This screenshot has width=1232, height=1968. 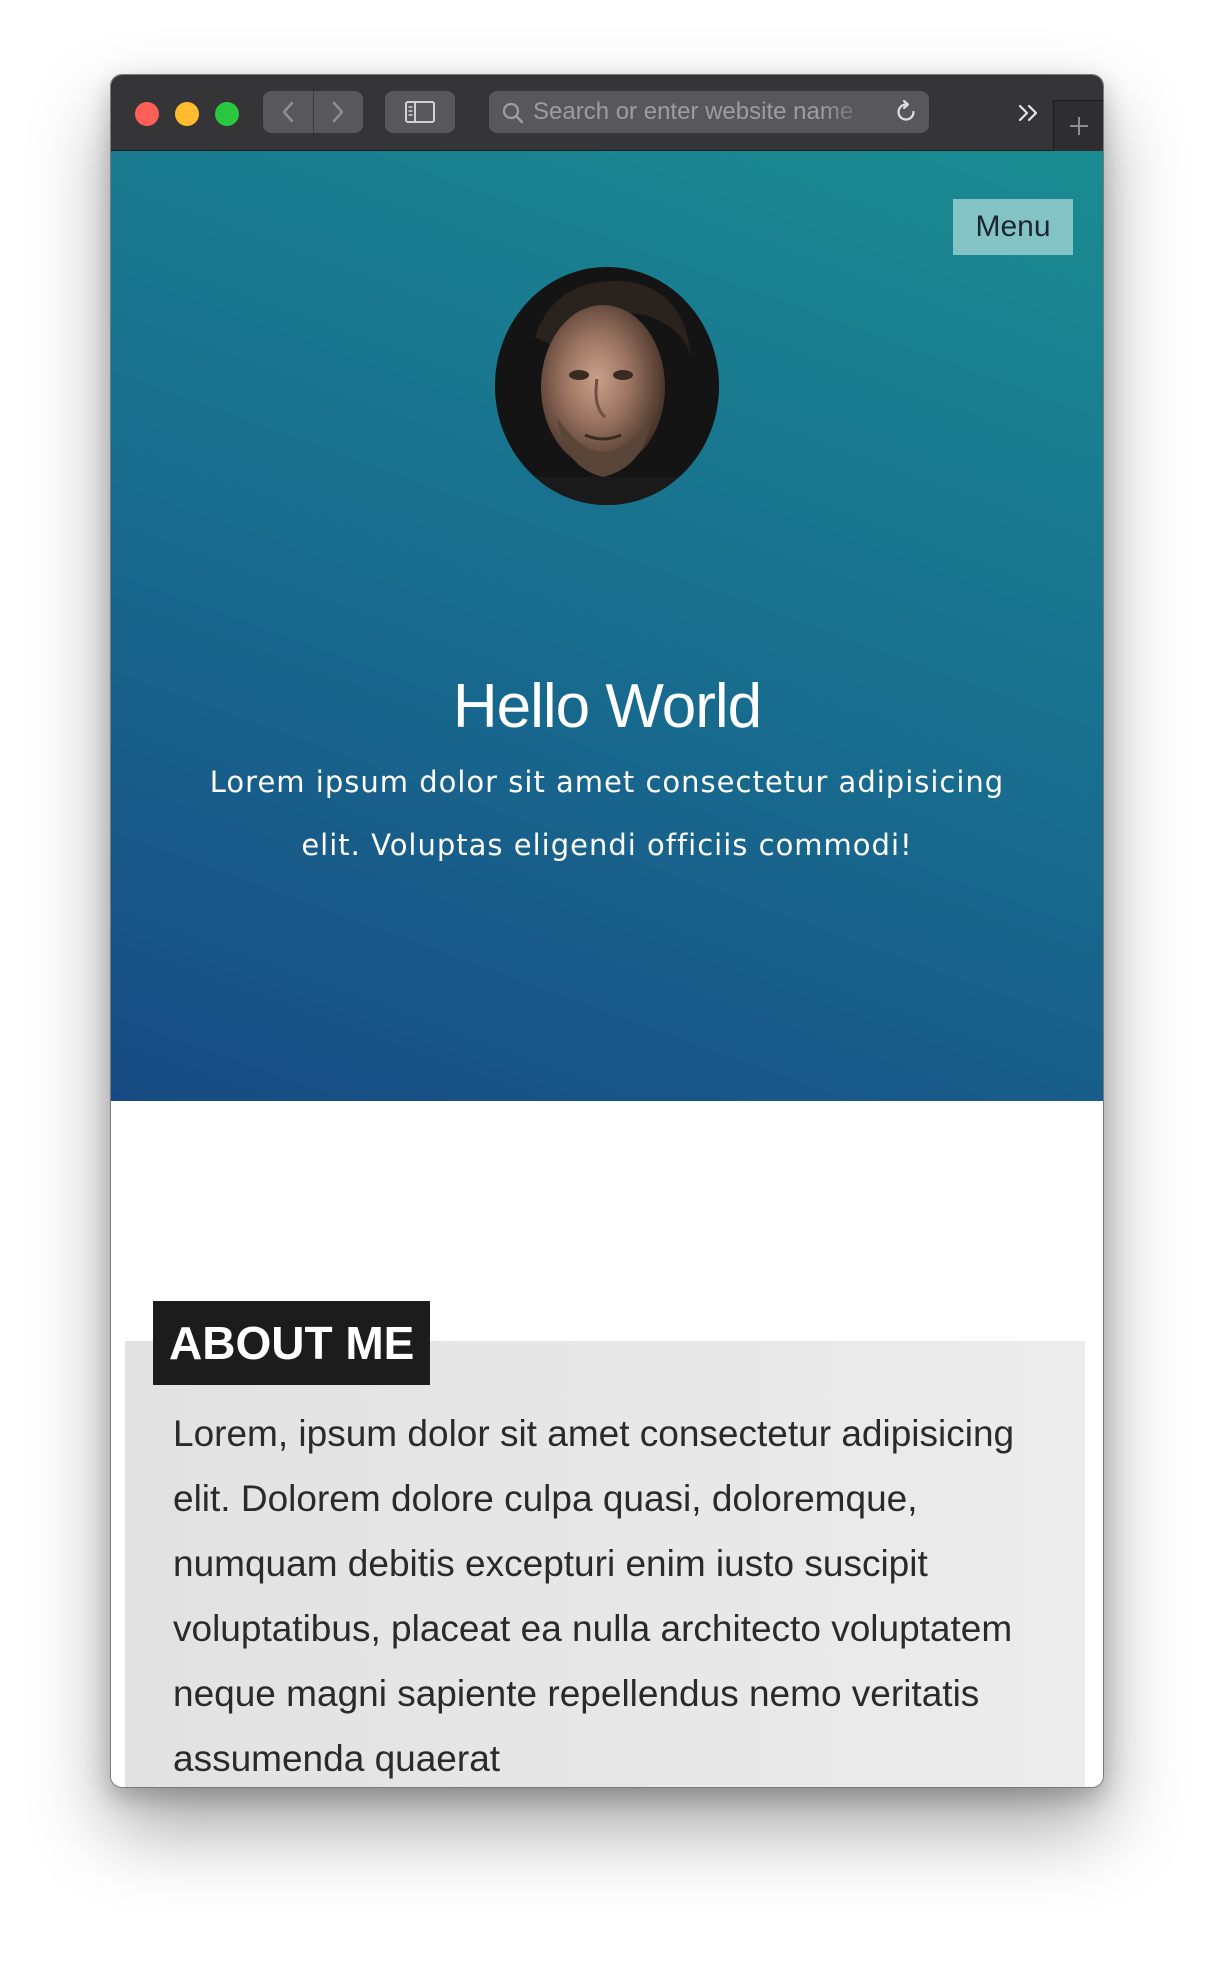 What do you see at coordinates (292, 1343) in the screenshot?
I see `about-heading: ABOUT ME` at bounding box center [292, 1343].